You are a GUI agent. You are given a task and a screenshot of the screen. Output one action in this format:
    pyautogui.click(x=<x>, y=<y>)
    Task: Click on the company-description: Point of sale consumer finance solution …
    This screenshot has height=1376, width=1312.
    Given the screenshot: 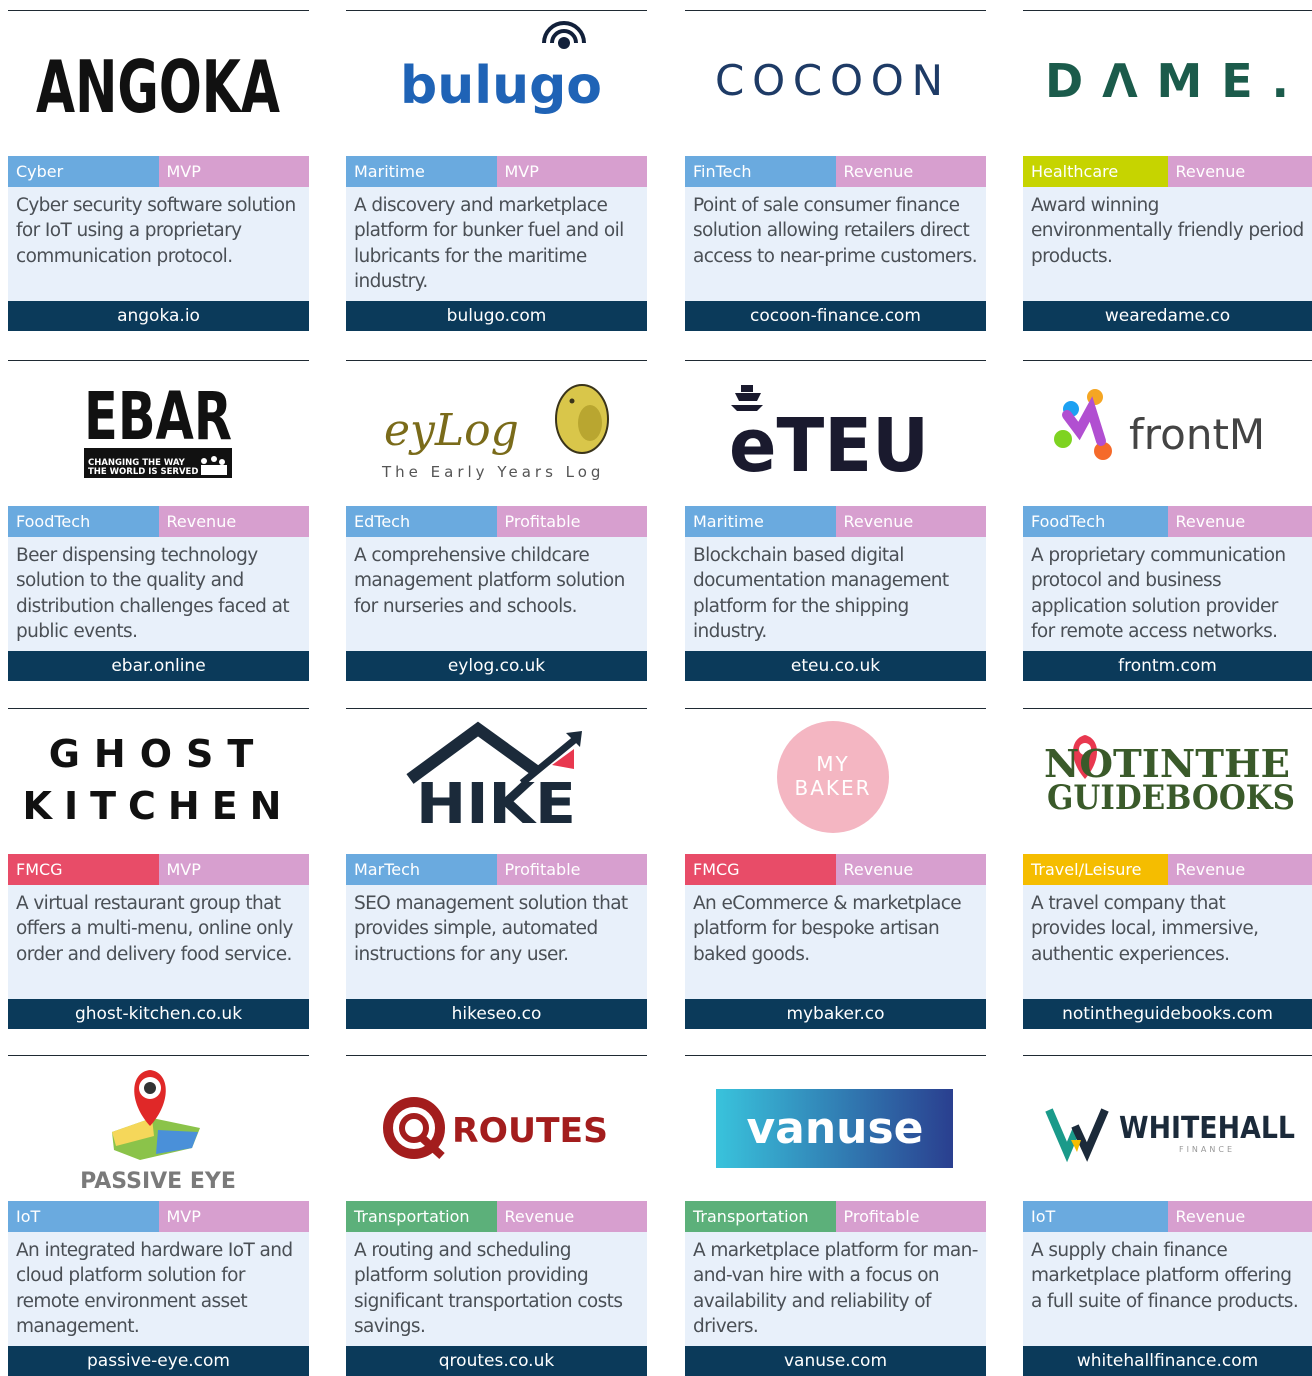 What is the action you would take?
    pyautogui.click(x=835, y=244)
    